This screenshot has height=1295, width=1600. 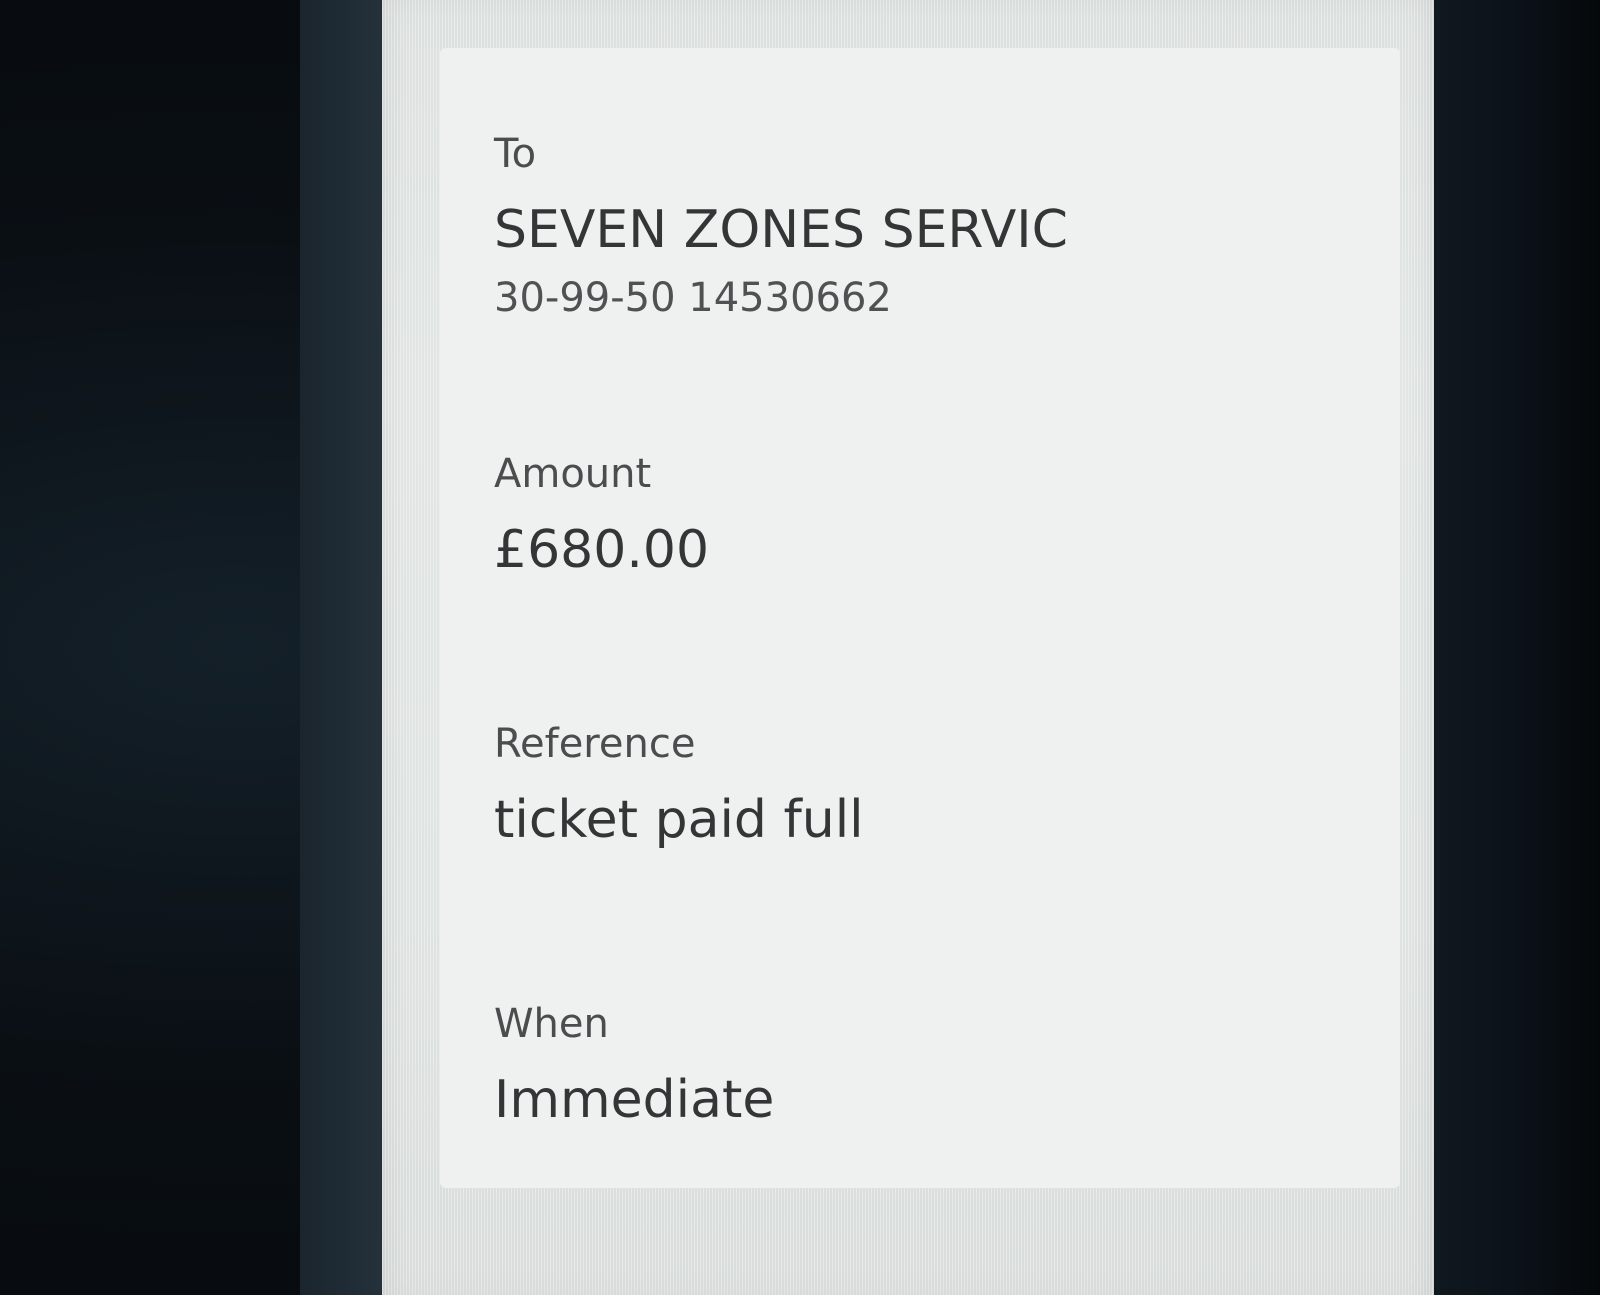 What do you see at coordinates (602, 550) in the screenshot?
I see `amount-value: £680.00` at bounding box center [602, 550].